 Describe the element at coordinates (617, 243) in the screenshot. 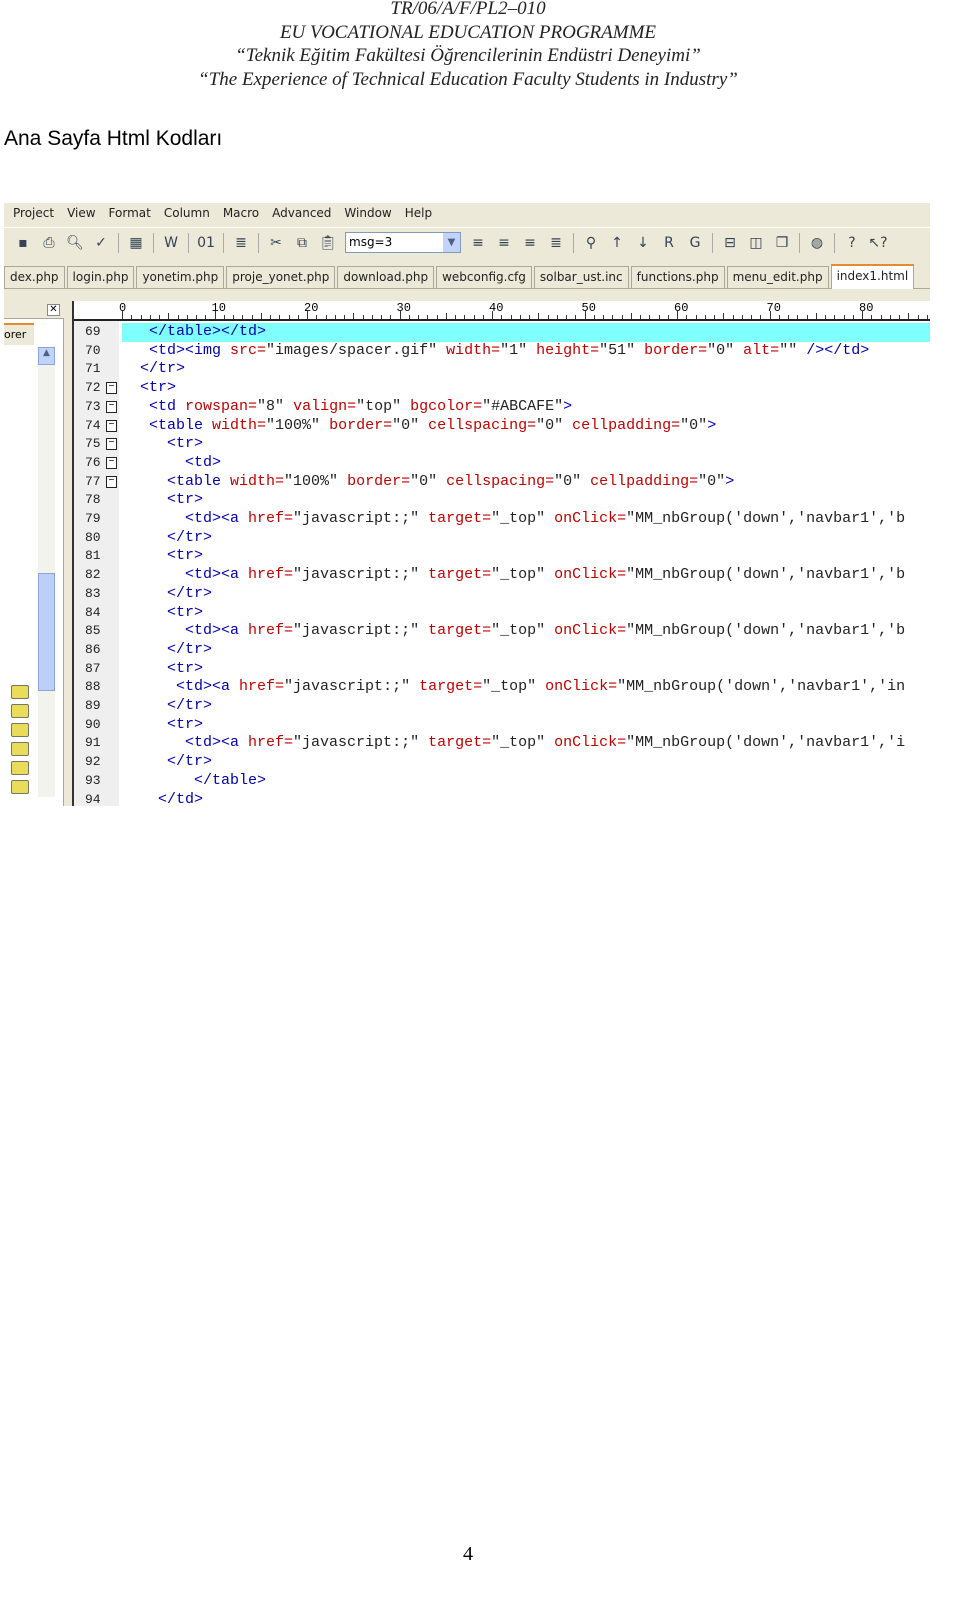

I see `find-prev-icon: ↑` at that location.